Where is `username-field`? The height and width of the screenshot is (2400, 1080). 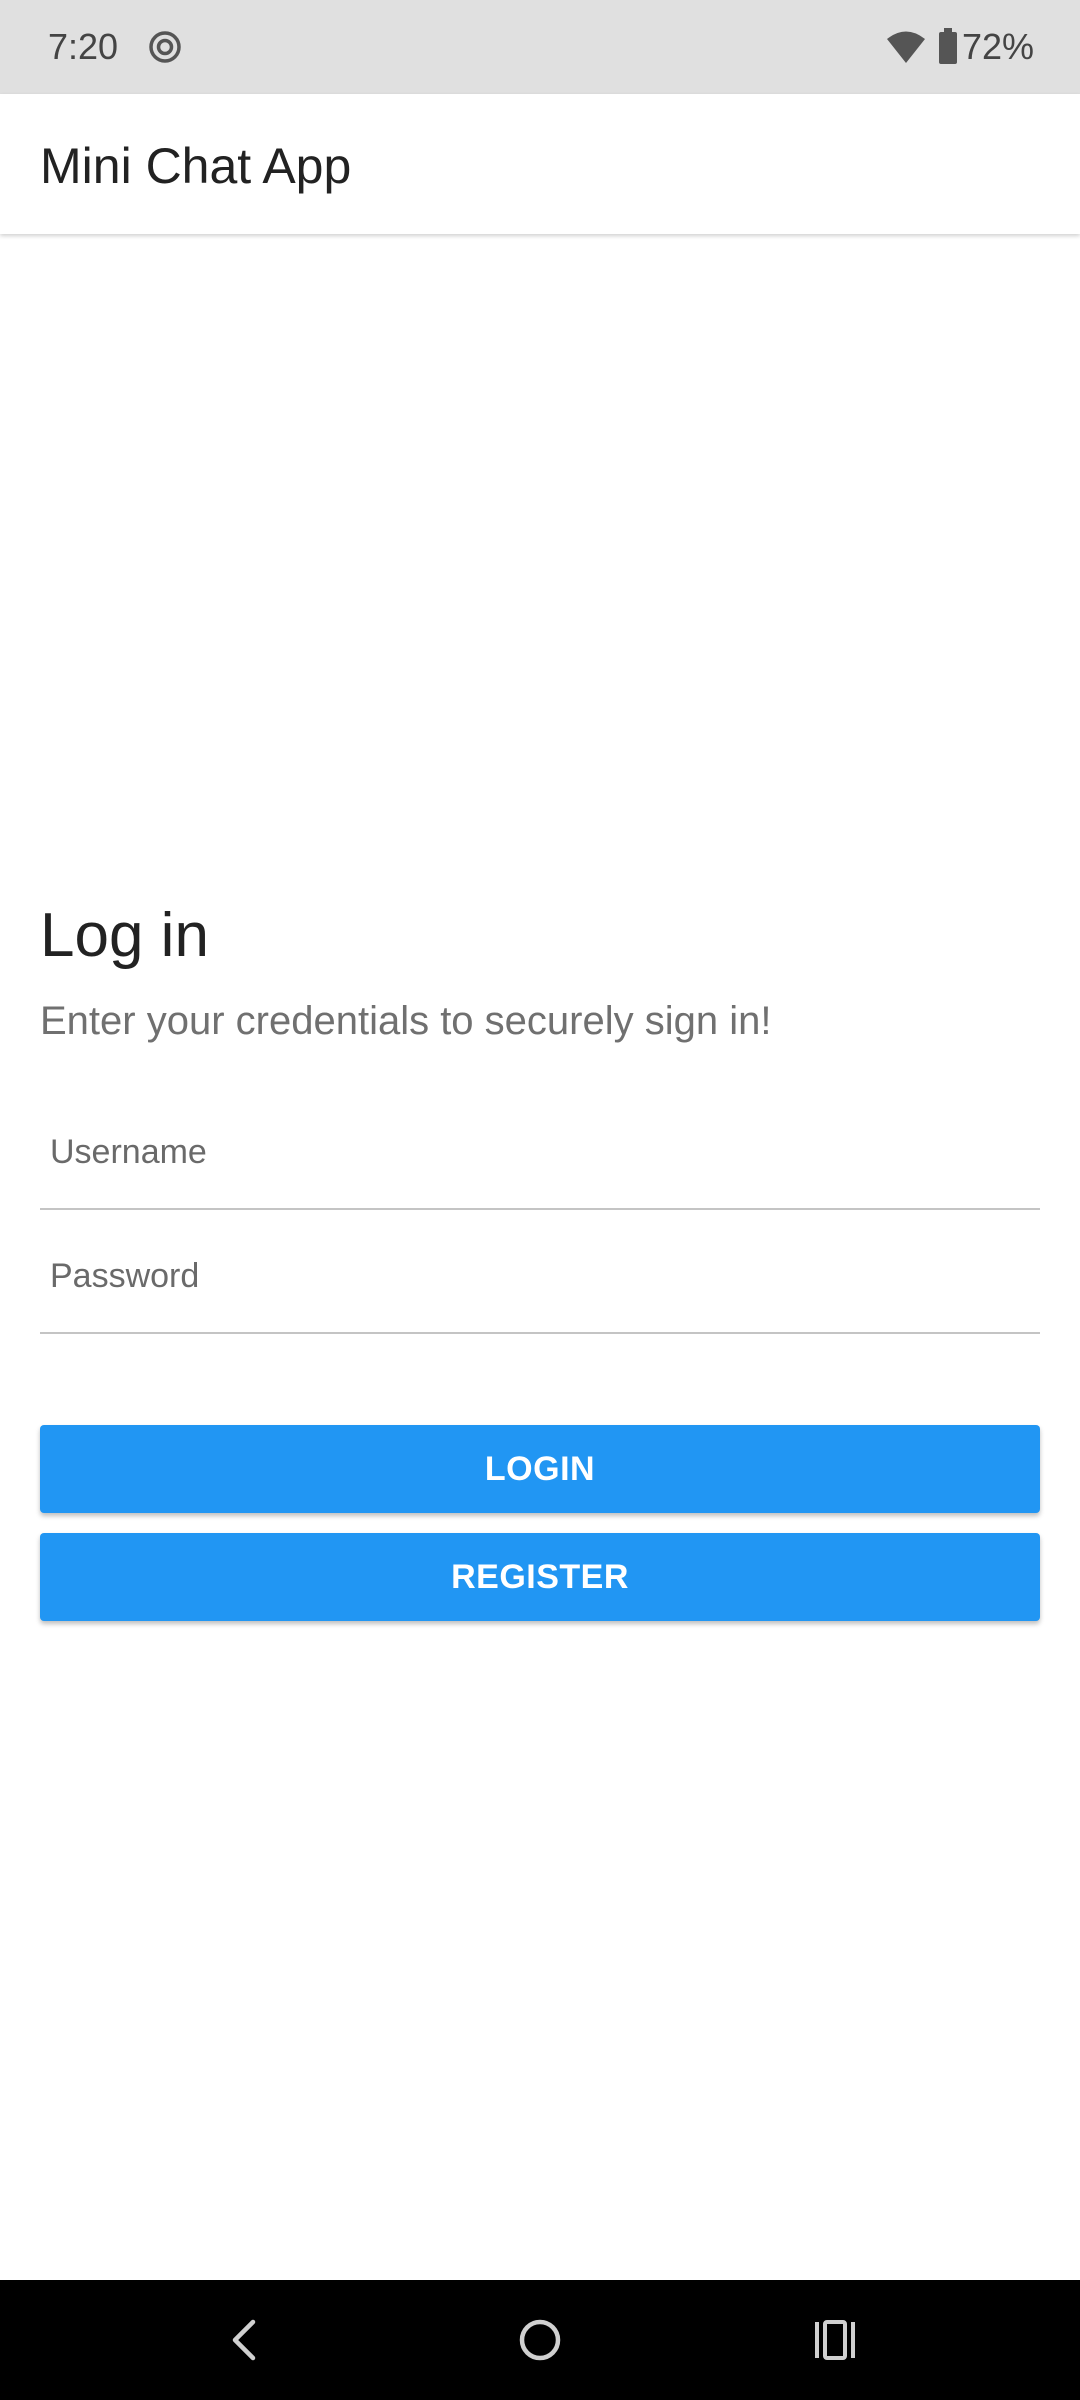 username-field is located at coordinates (540, 1153).